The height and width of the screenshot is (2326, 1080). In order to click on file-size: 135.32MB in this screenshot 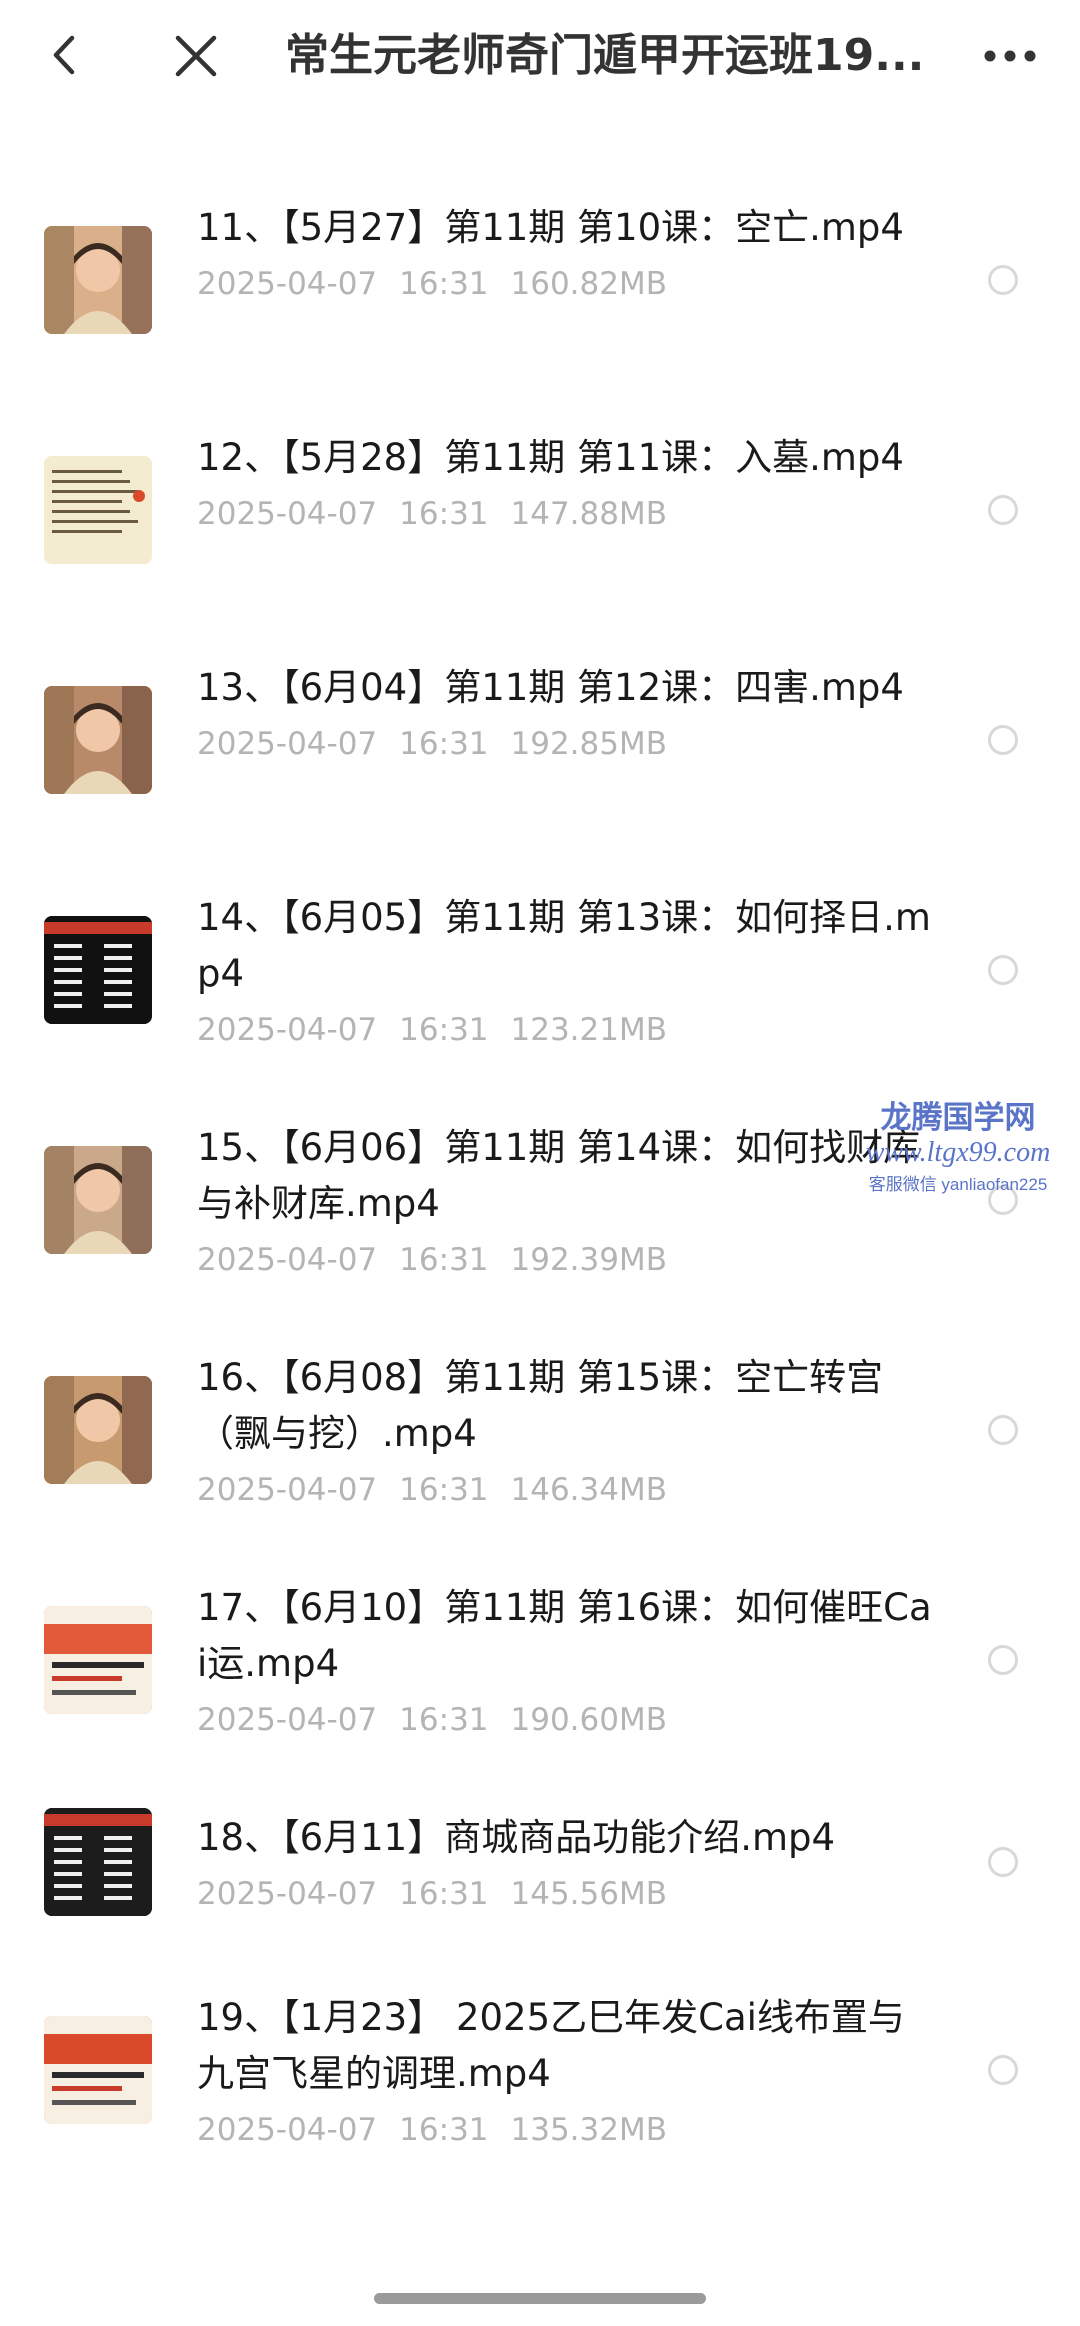, I will do `click(588, 2130)`.